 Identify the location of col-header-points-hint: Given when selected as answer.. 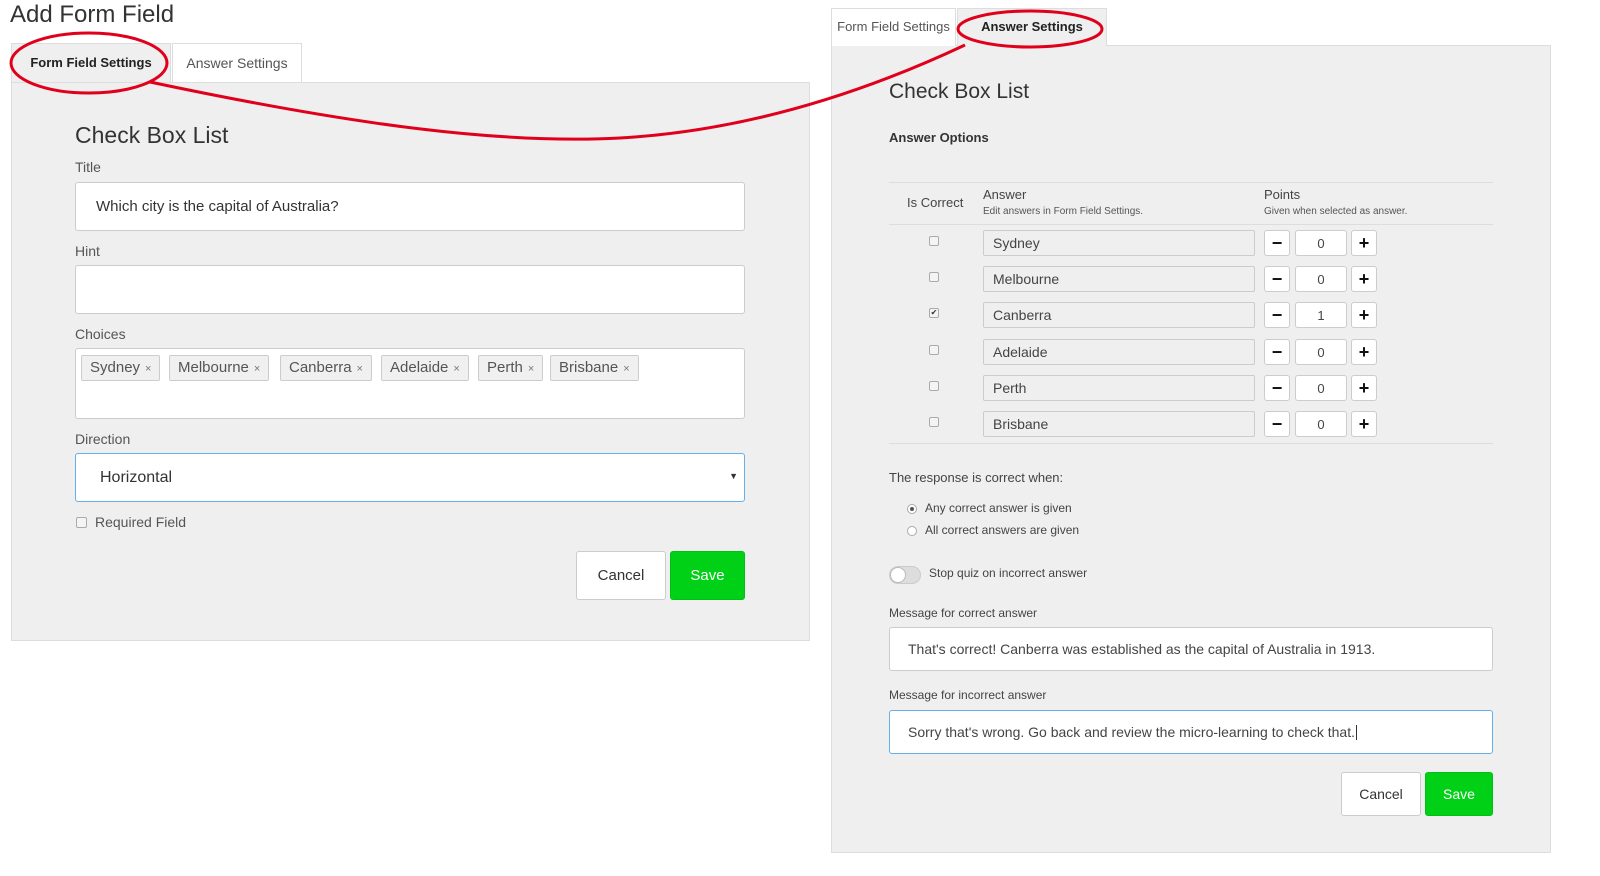
(1336, 211).